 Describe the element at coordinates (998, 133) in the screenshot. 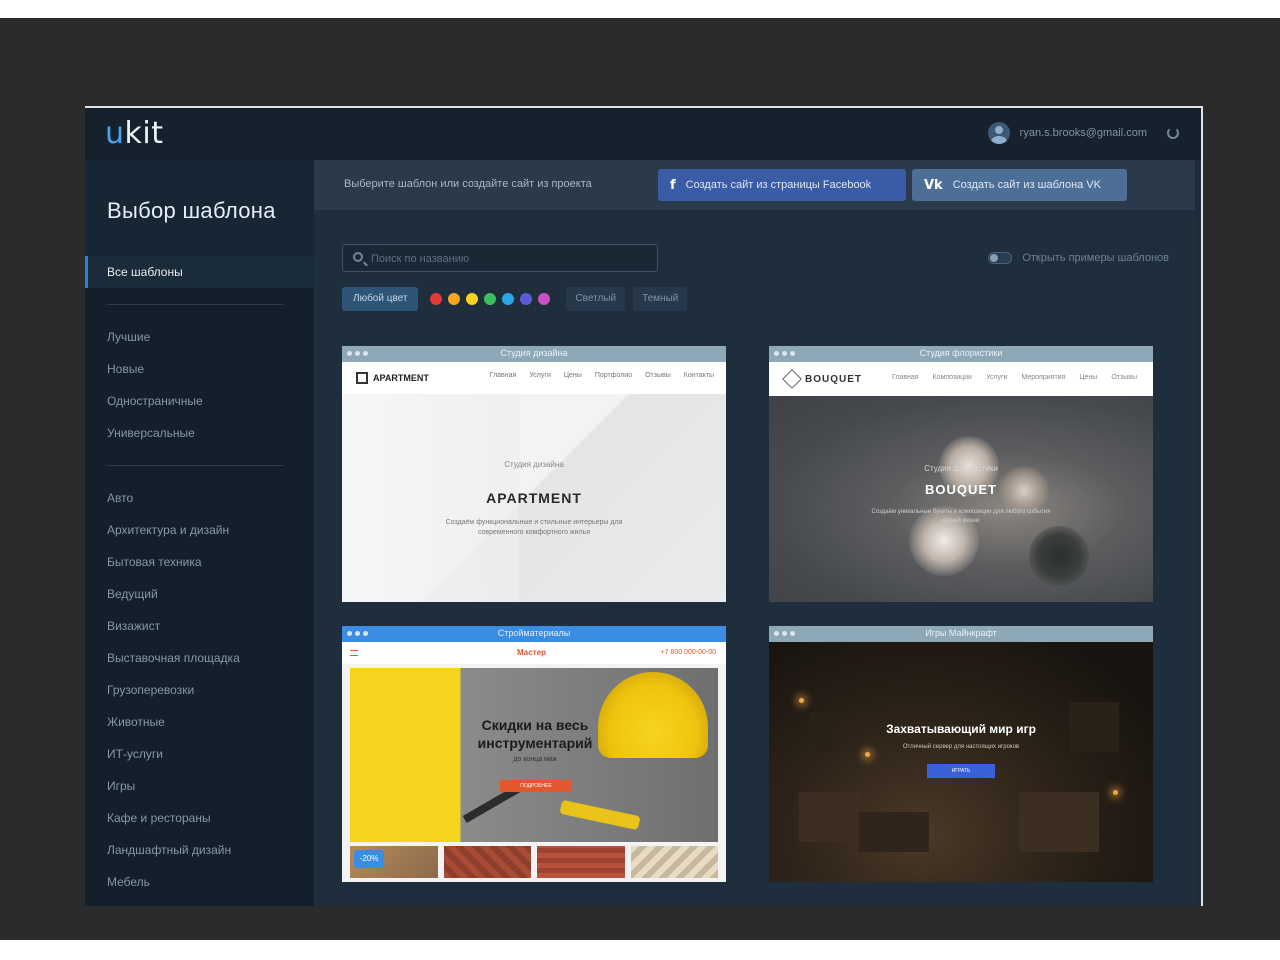

I see `avatar-icon` at that location.